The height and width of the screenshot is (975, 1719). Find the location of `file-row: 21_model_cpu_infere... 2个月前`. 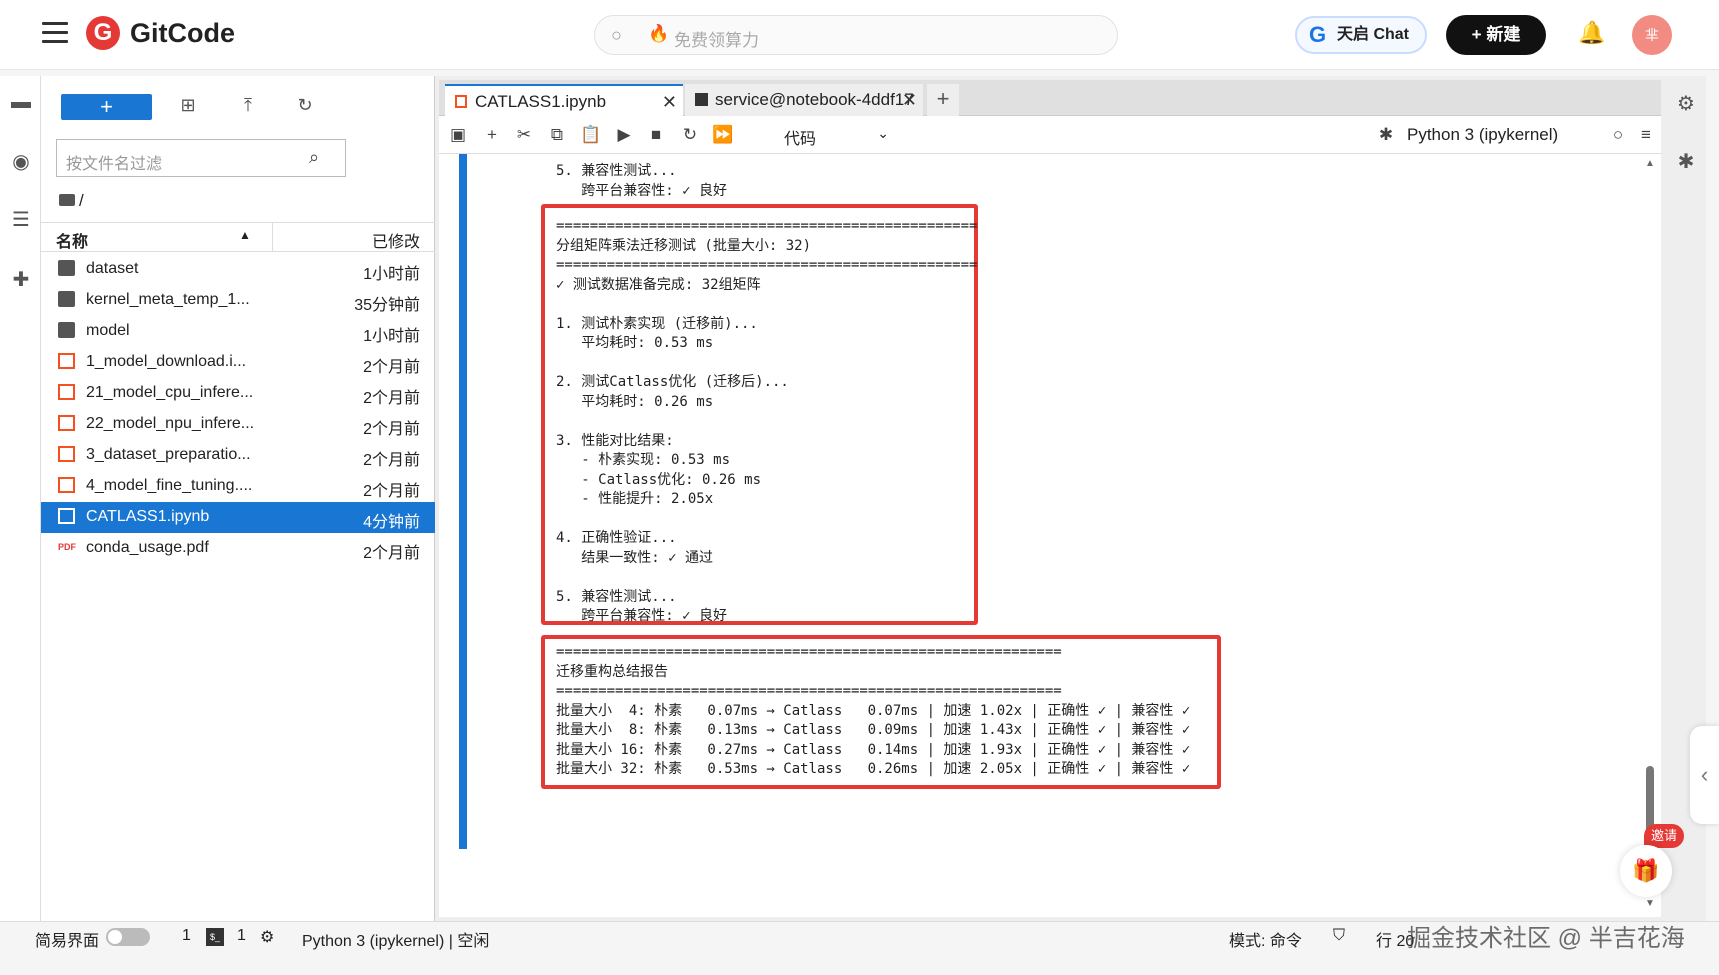

file-row: 21_model_cpu_infere... 2个月前 is located at coordinates (238, 393).